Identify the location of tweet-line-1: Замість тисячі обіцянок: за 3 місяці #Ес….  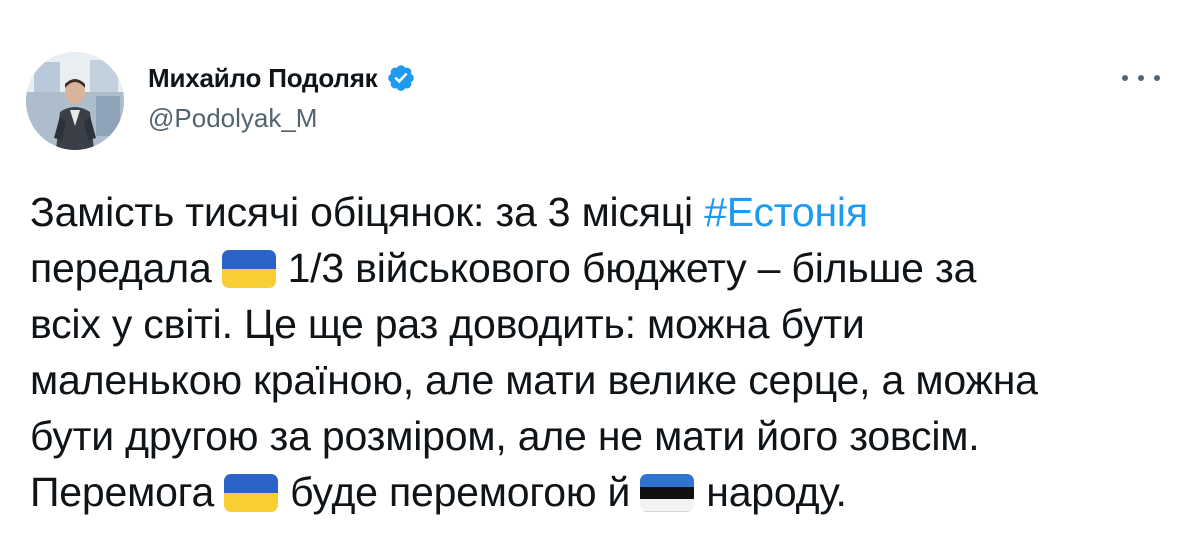
(605, 212).